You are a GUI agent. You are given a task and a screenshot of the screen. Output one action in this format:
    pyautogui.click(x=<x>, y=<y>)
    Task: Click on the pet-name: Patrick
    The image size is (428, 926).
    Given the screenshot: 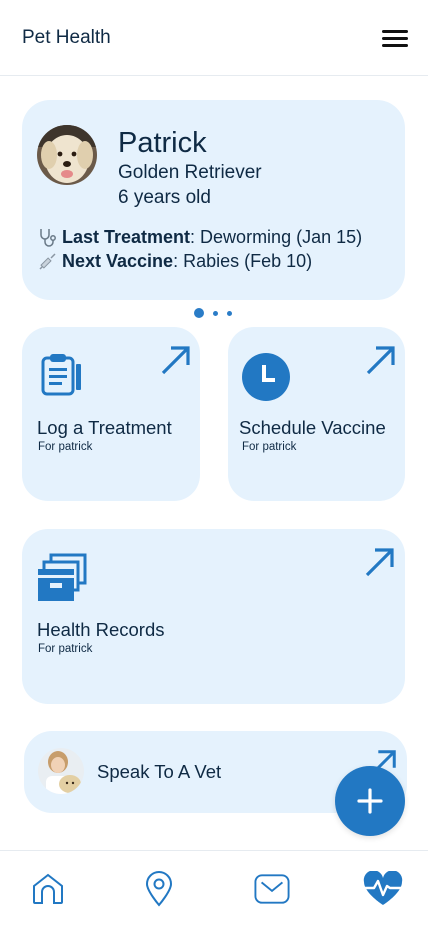 What is the action you would take?
    pyautogui.click(x=162, y=143)
    